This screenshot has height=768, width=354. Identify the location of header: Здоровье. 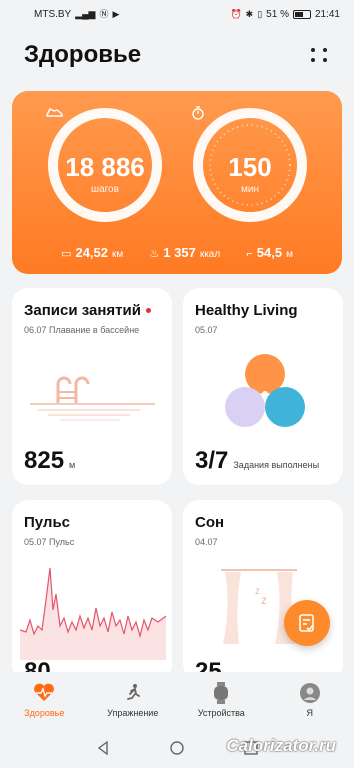
(177, 55).